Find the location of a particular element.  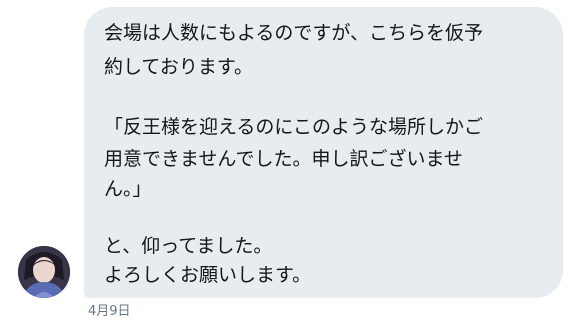

avatar-image is located at coordinates (44, 272).